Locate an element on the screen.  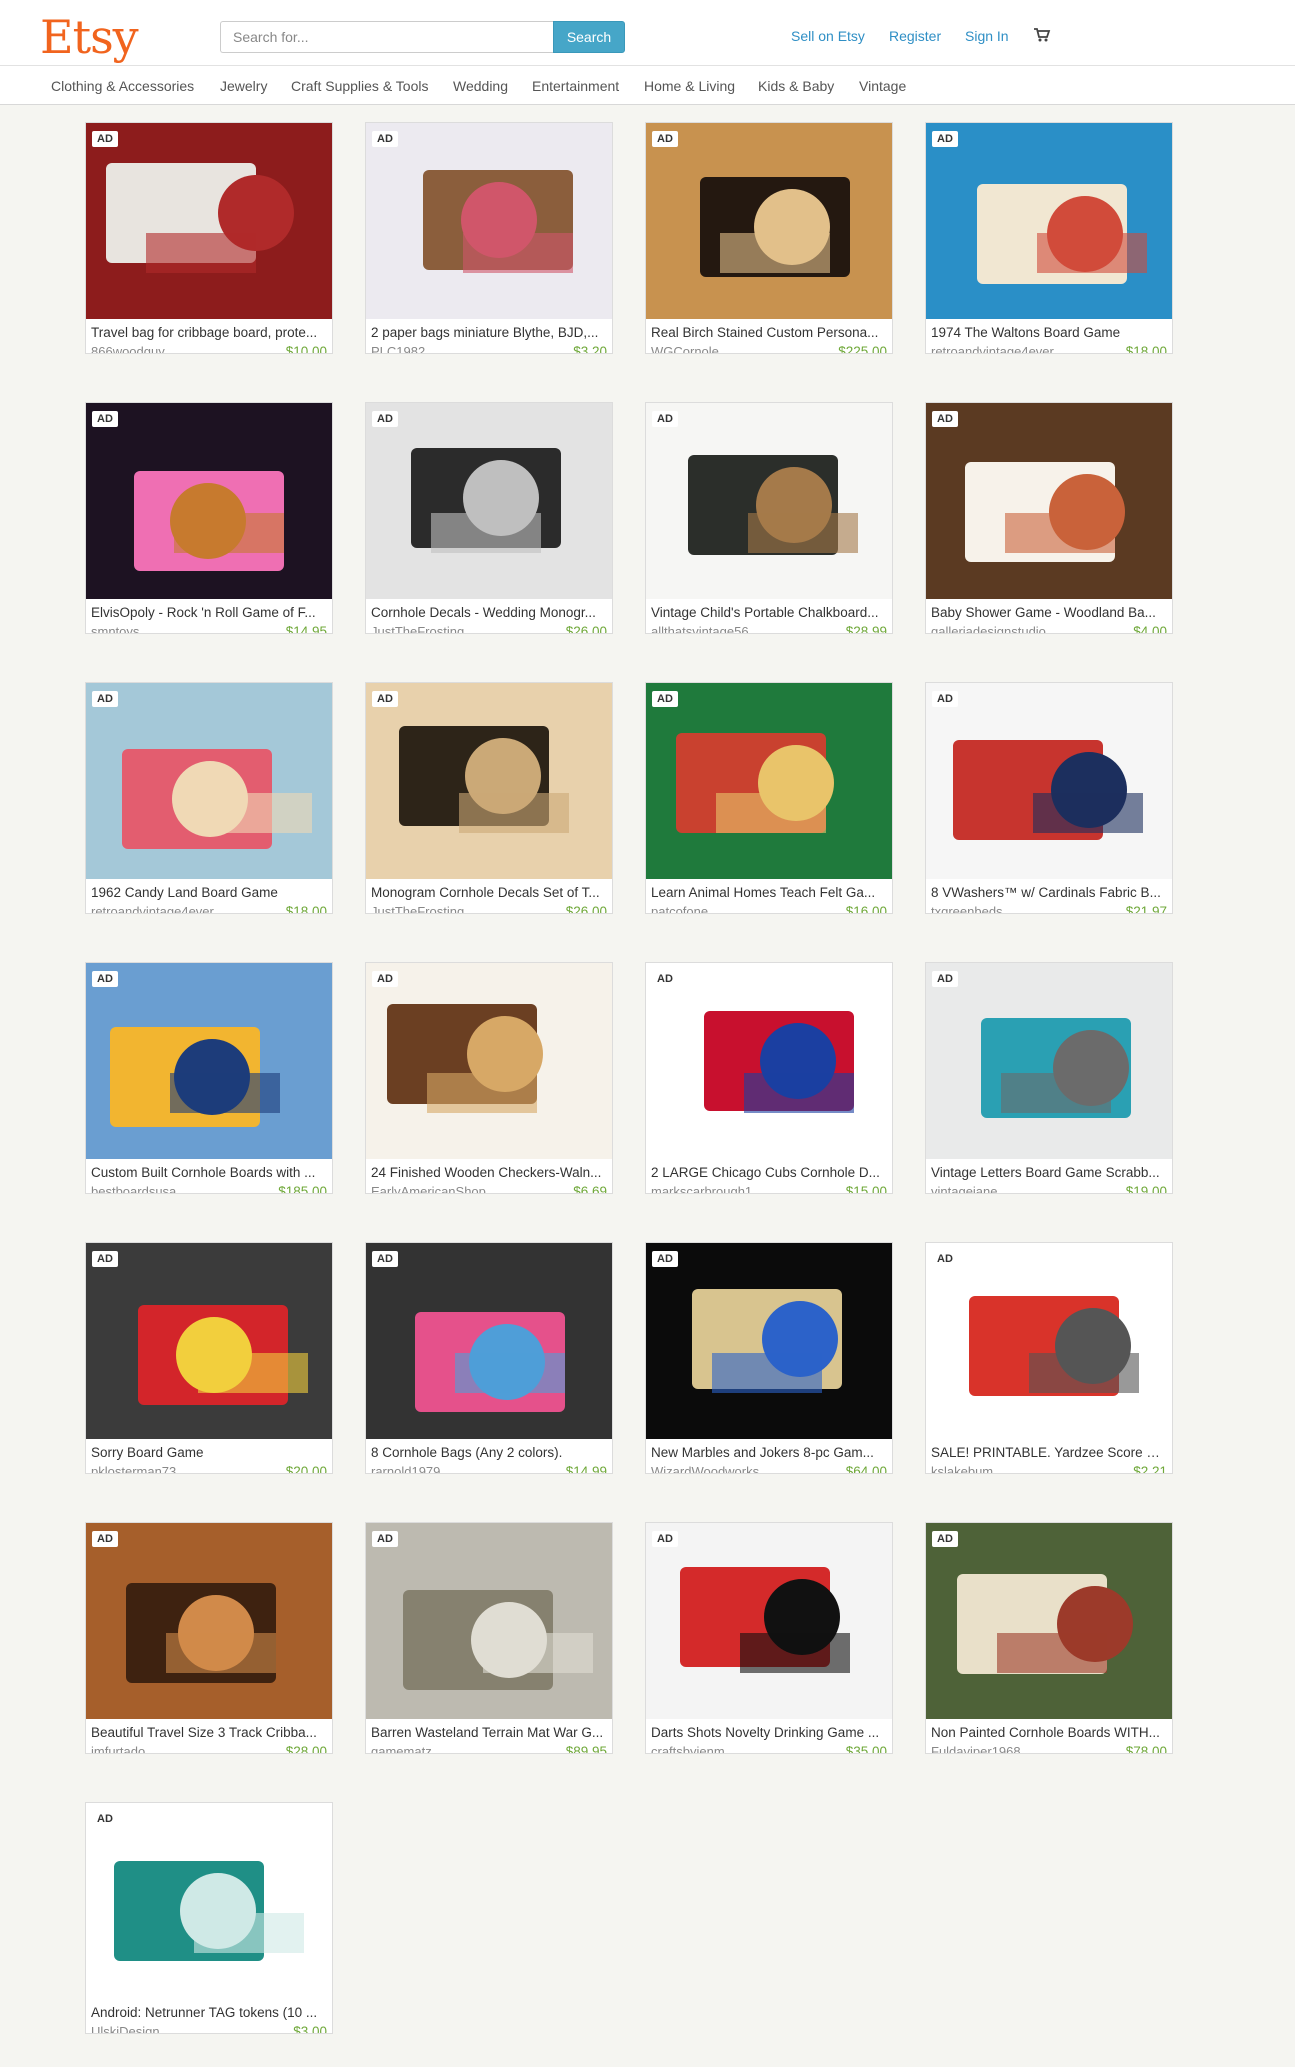
sign-in-link: Sign In is located at coordinates (987, 36).